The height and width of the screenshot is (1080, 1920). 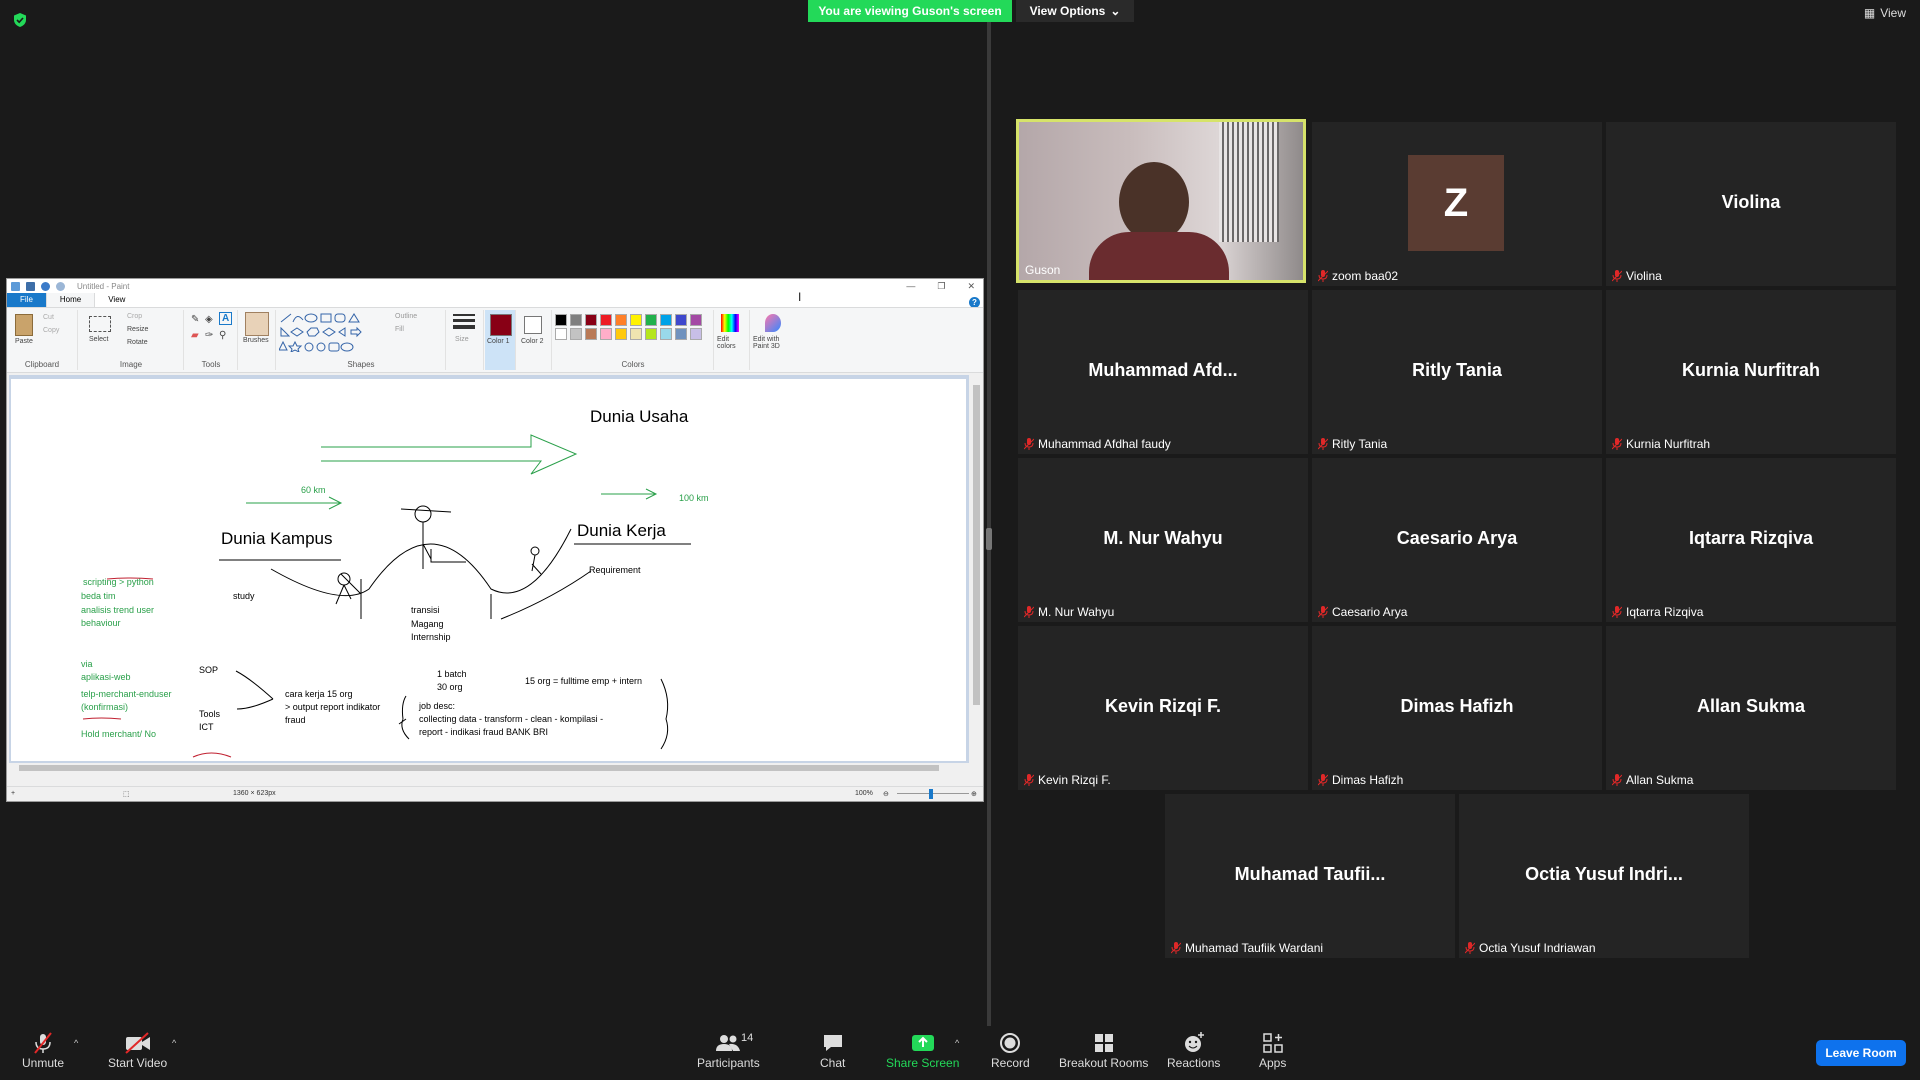 I want to click on vertical-scroll-thumb, so click(x=976, y=545).